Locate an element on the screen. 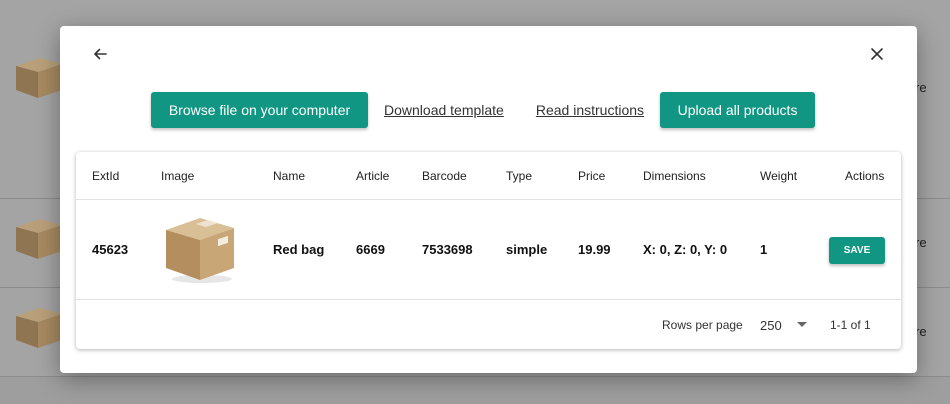 Image resolution: width=950 pixels, height=404 pixels. save-button: SAVE is located at coordinates (857, 250).